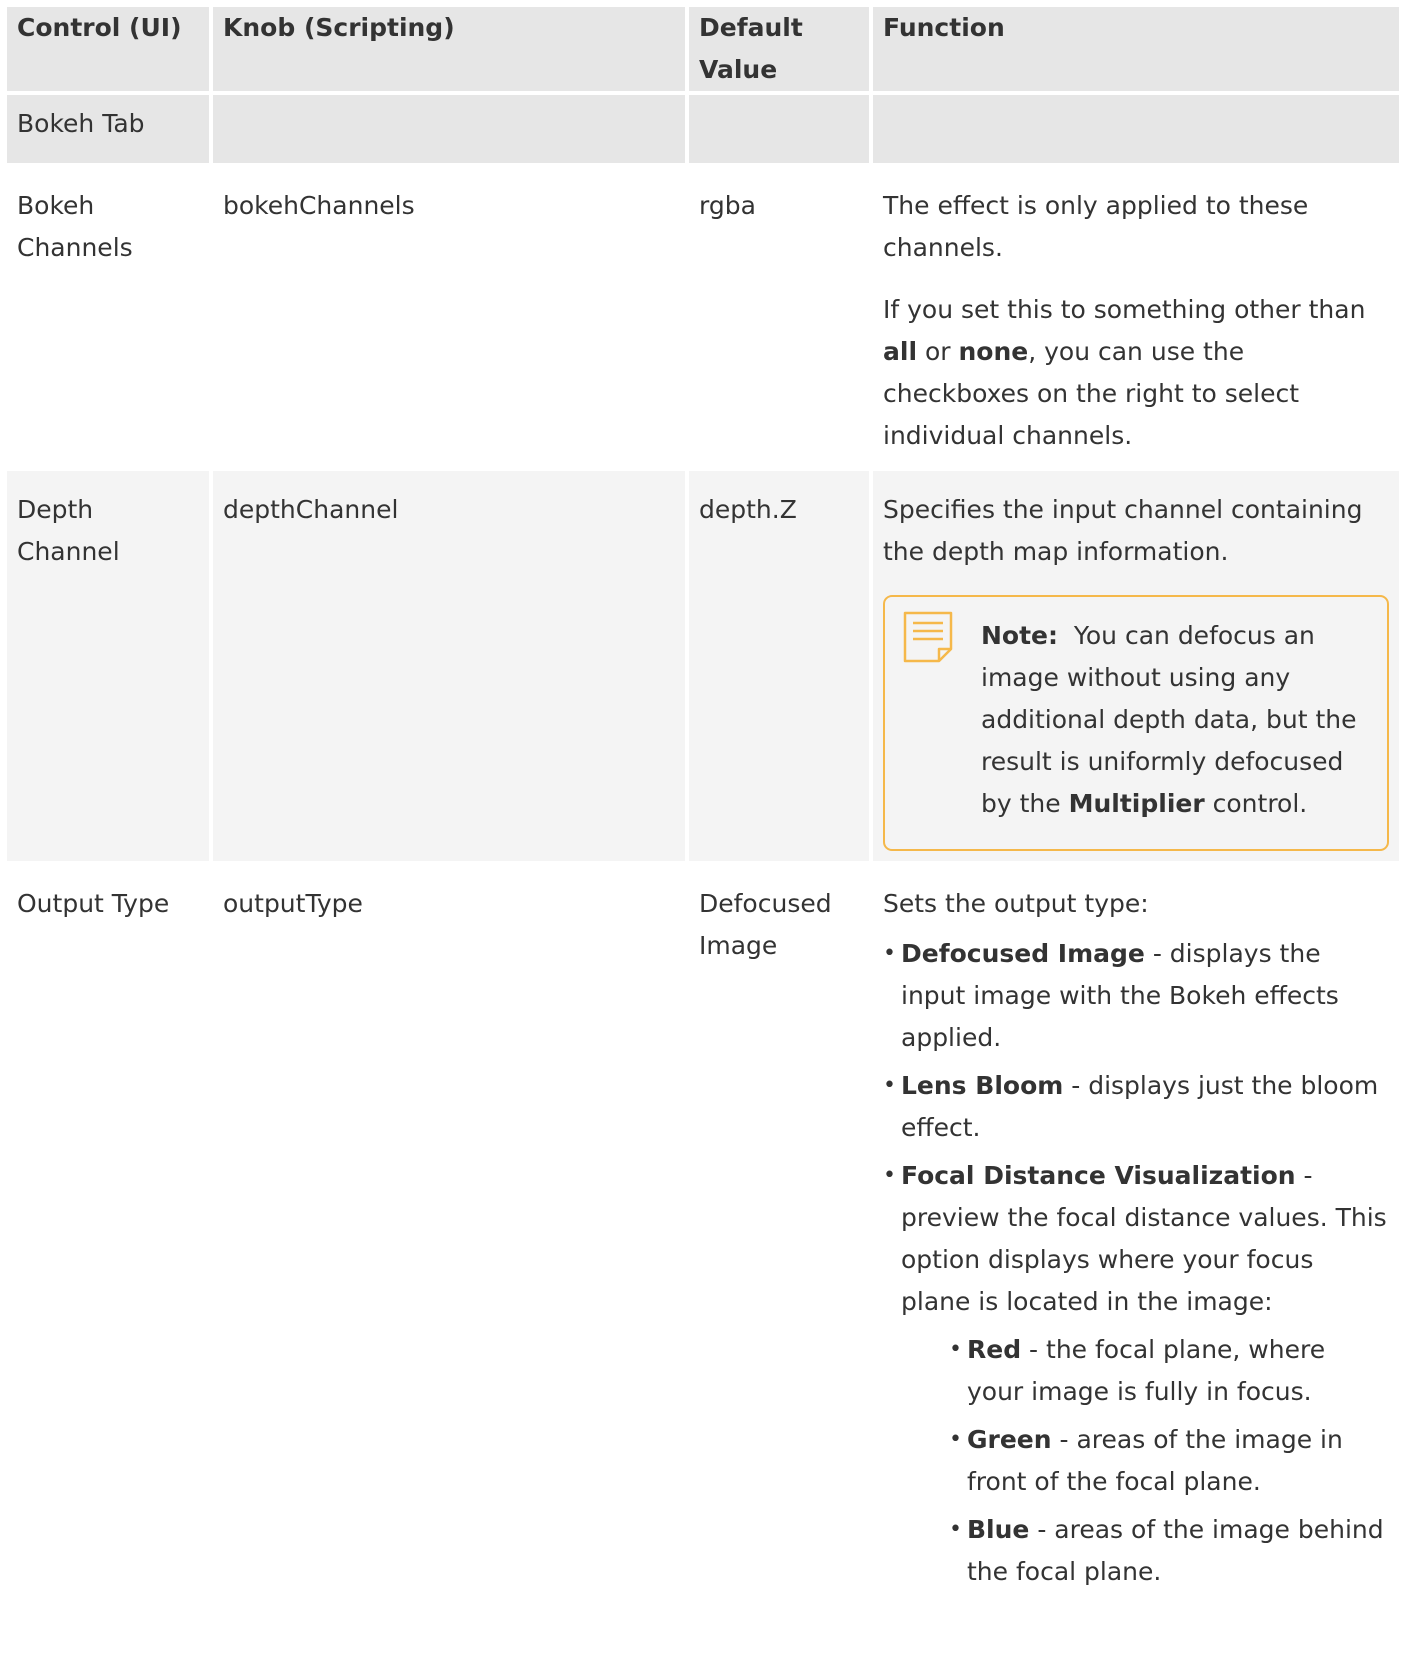 The image size is (1406, 1661). I want to click on default-line2: Image, so click(738, 945).